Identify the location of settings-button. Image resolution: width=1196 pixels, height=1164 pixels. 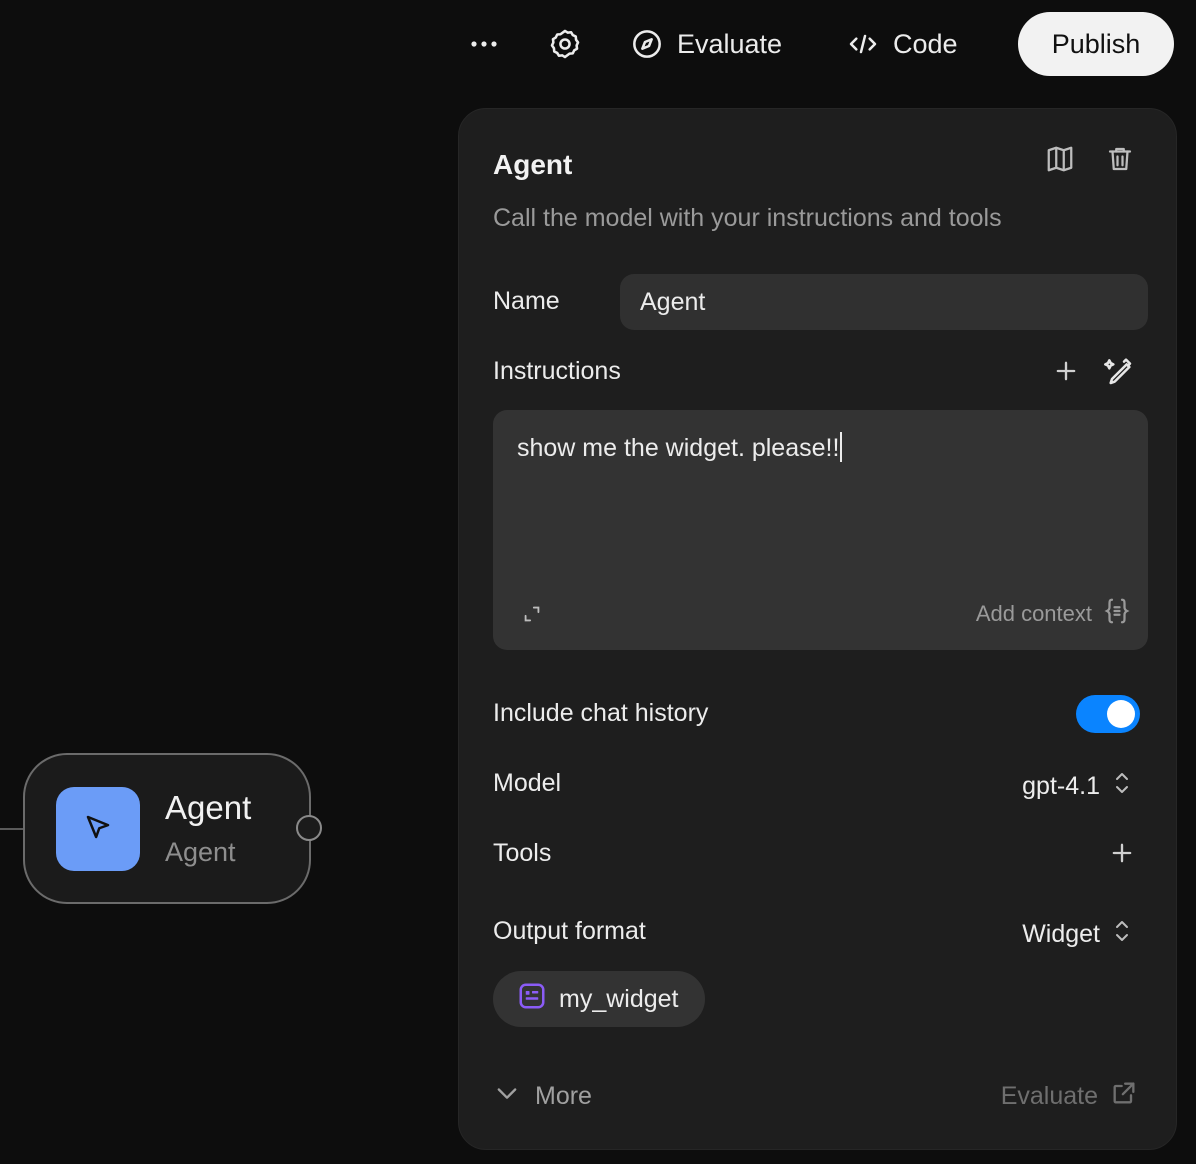
(565, 44).